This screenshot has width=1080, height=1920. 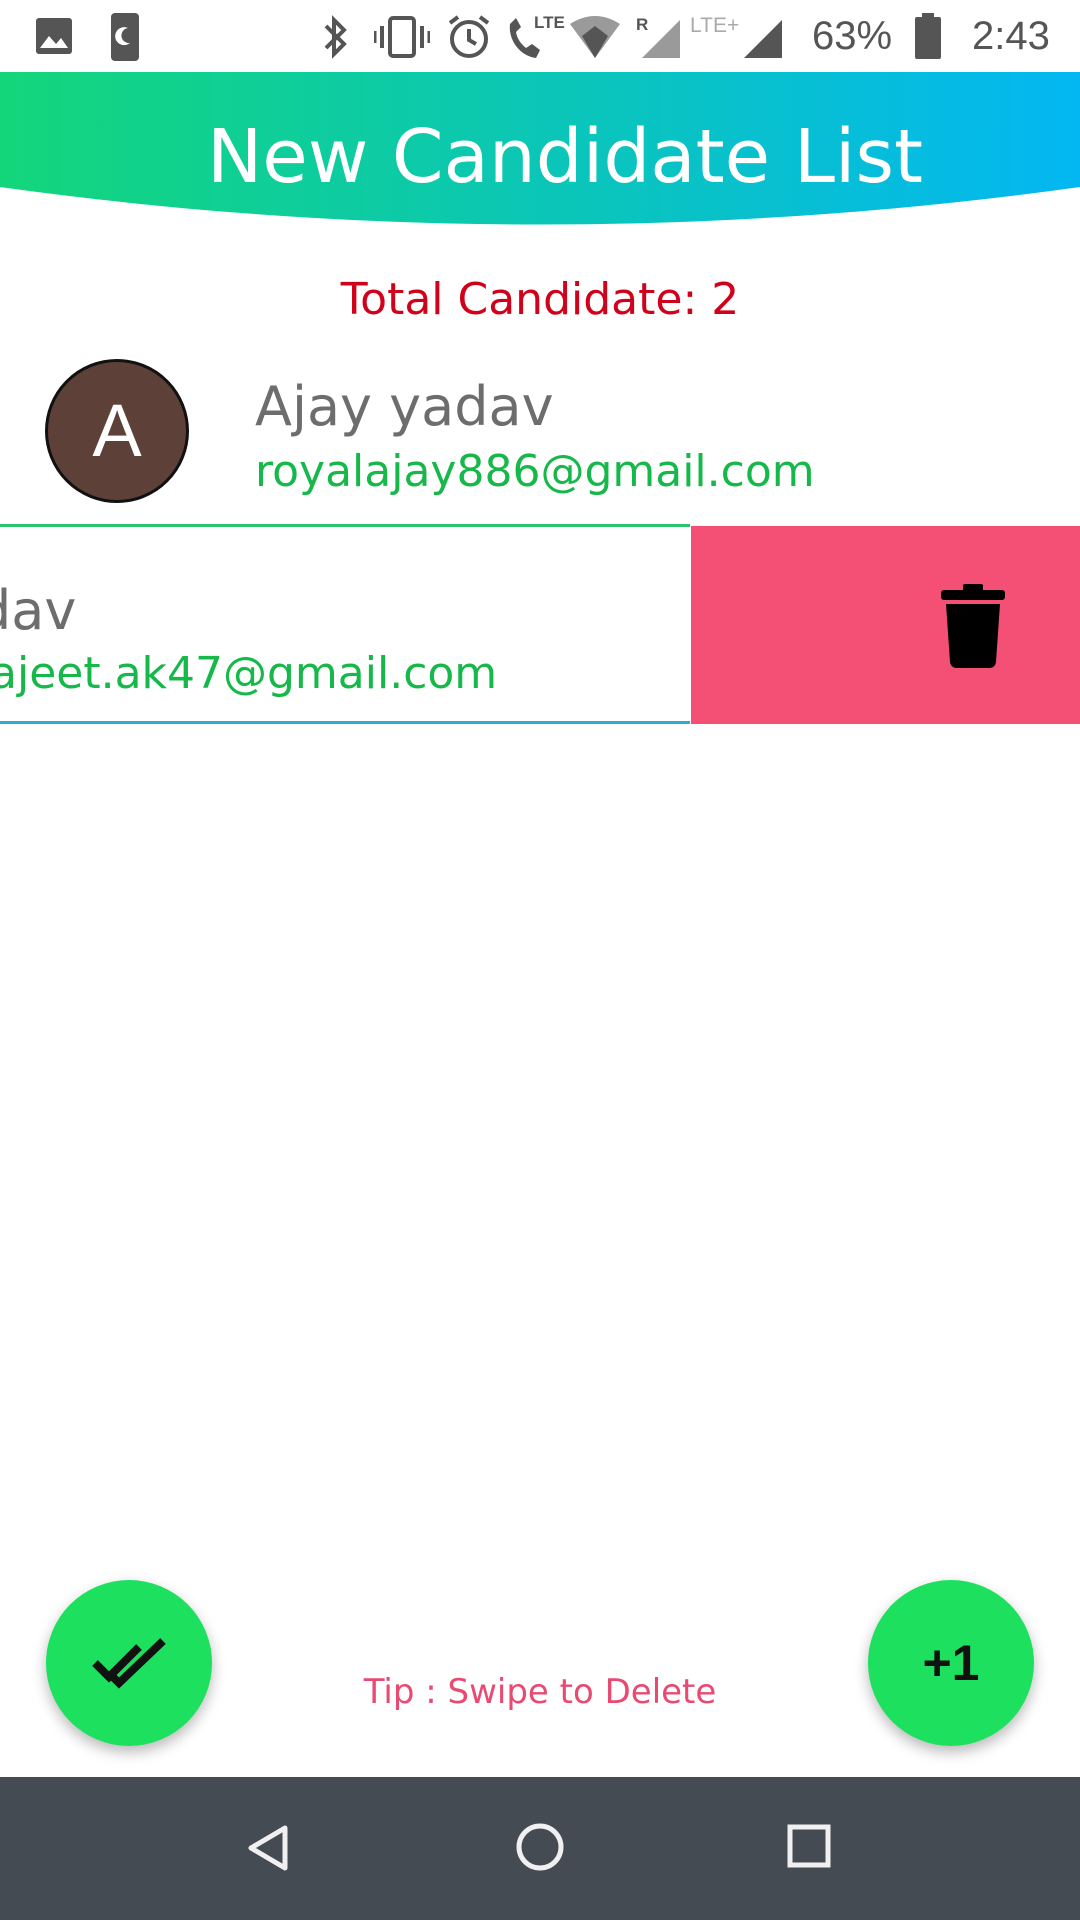 I want to click on avatar: A, so click(x=117, y=431).